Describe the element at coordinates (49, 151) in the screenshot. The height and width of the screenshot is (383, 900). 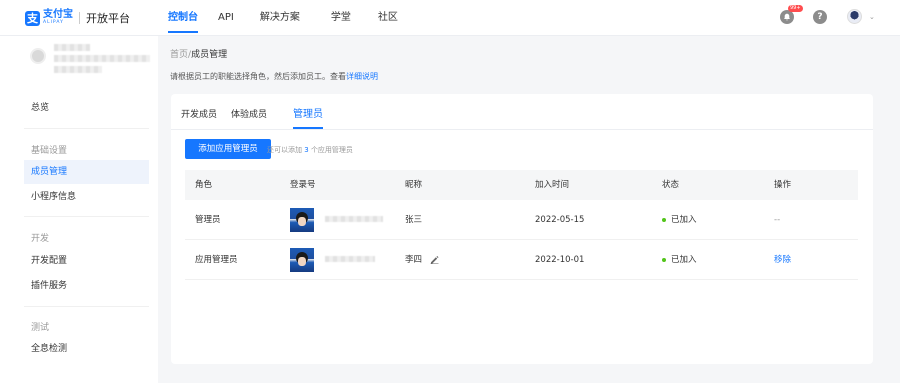
I see `sidebar-group-basic: 基础设置` at that location.